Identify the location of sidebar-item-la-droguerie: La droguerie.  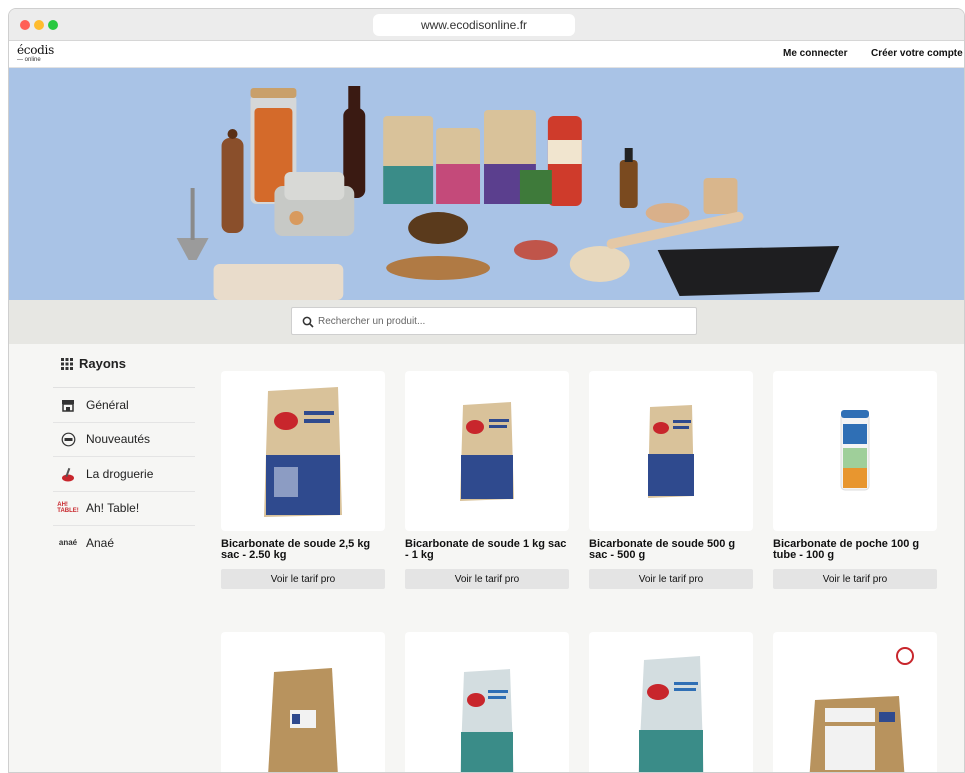
(124, 474).